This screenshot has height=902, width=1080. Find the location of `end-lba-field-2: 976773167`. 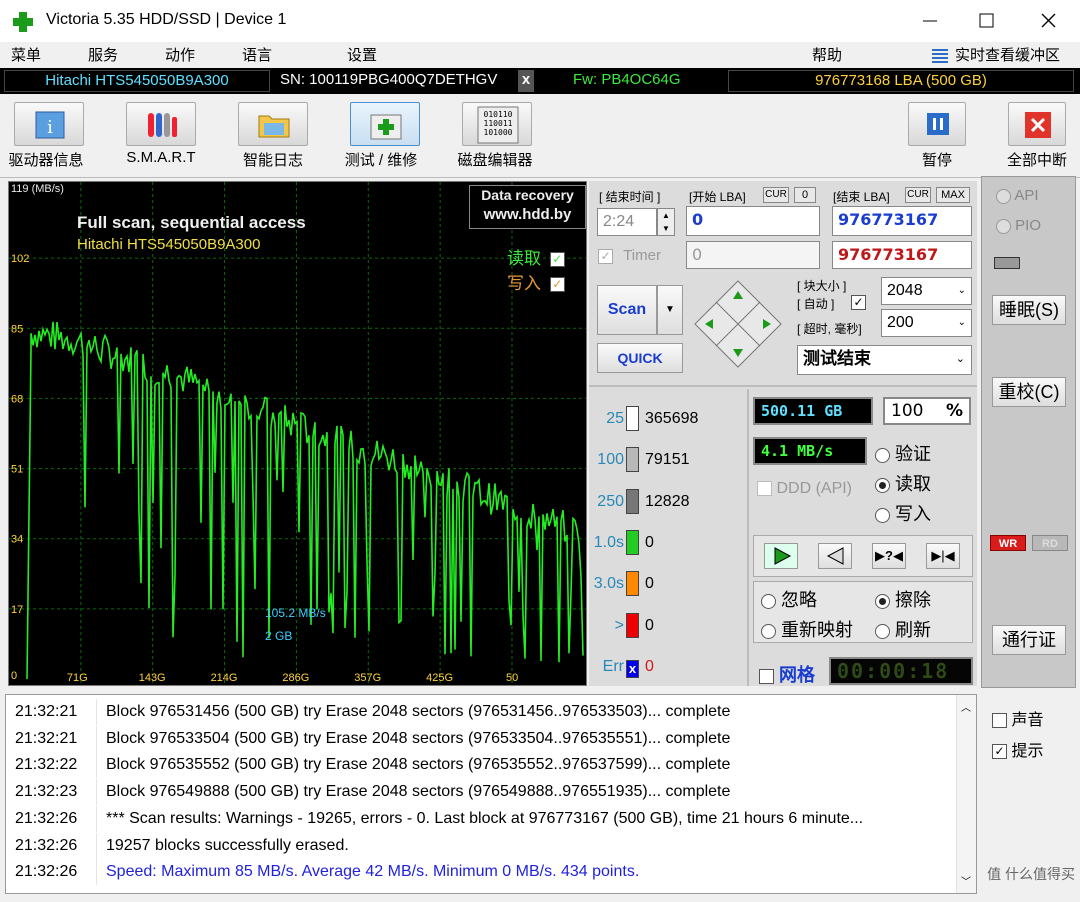

end-lba-field-2: 976773167 is located at coordinates (902, 255).